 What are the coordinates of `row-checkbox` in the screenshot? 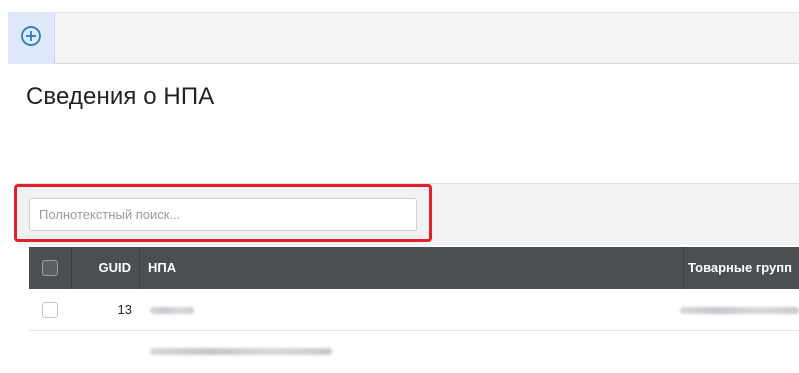 It's located at (50, 310).